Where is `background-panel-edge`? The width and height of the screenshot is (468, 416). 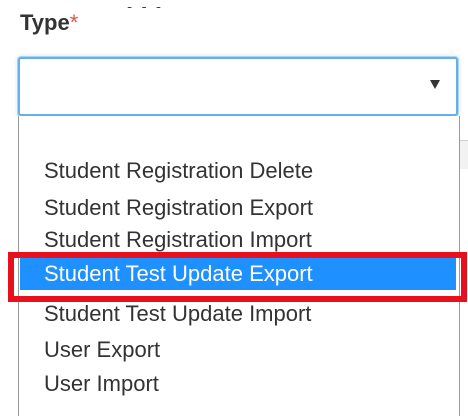
background-panel-edge is located at coordinates (464, 154).